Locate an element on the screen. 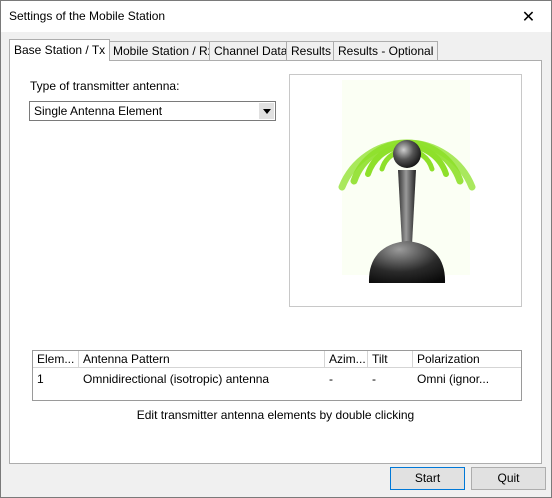 The image size is (552, 498). dropdown-button is located at coordinates (266, 111).